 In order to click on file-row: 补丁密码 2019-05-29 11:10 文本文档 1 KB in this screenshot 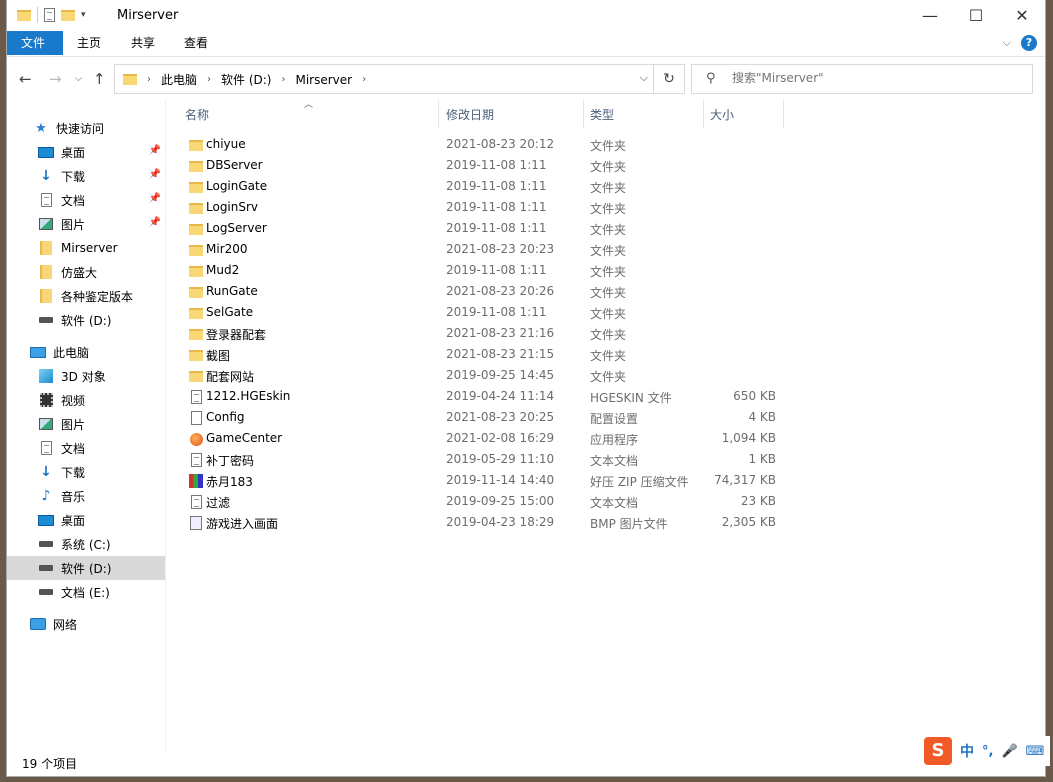, I will do `click(482, 459)`.